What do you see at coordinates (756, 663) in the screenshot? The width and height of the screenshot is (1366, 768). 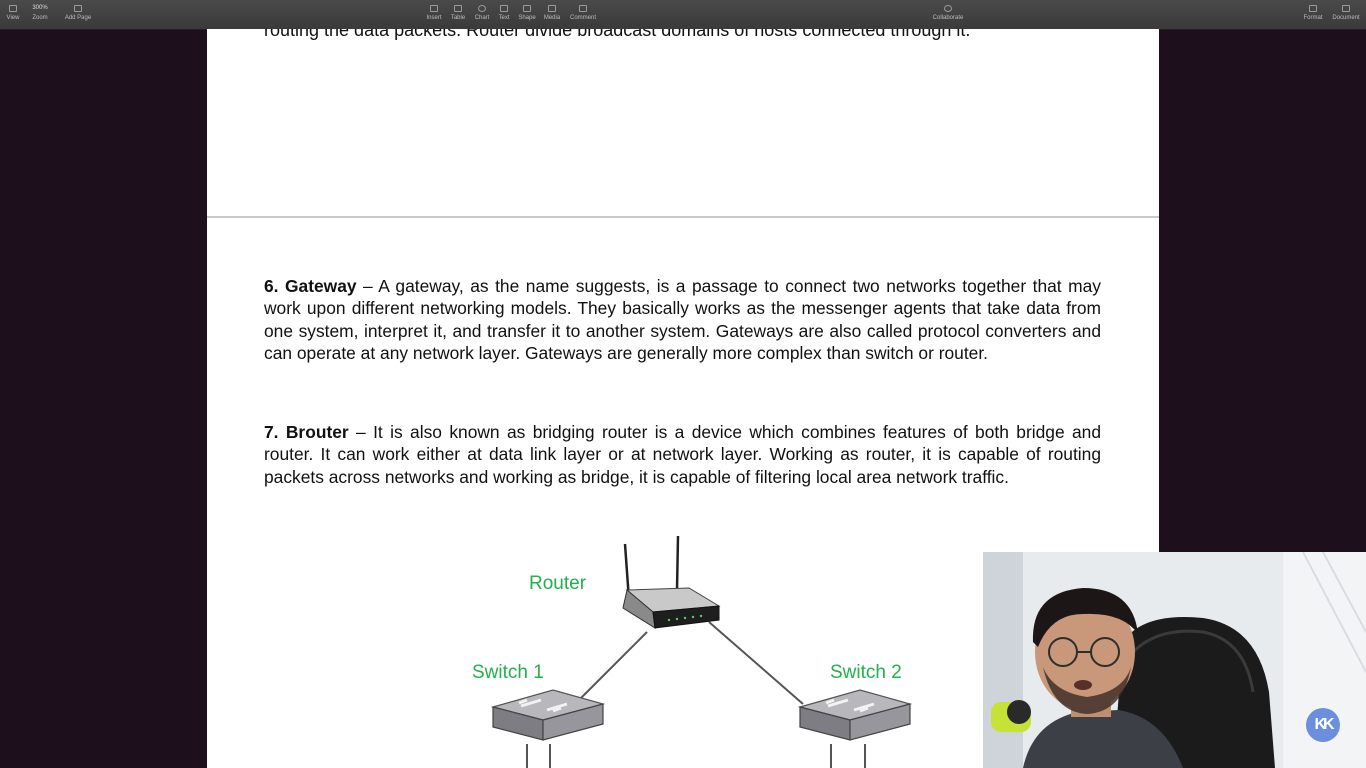 I see `router-switch2-link` at bounding box center [756, 663].